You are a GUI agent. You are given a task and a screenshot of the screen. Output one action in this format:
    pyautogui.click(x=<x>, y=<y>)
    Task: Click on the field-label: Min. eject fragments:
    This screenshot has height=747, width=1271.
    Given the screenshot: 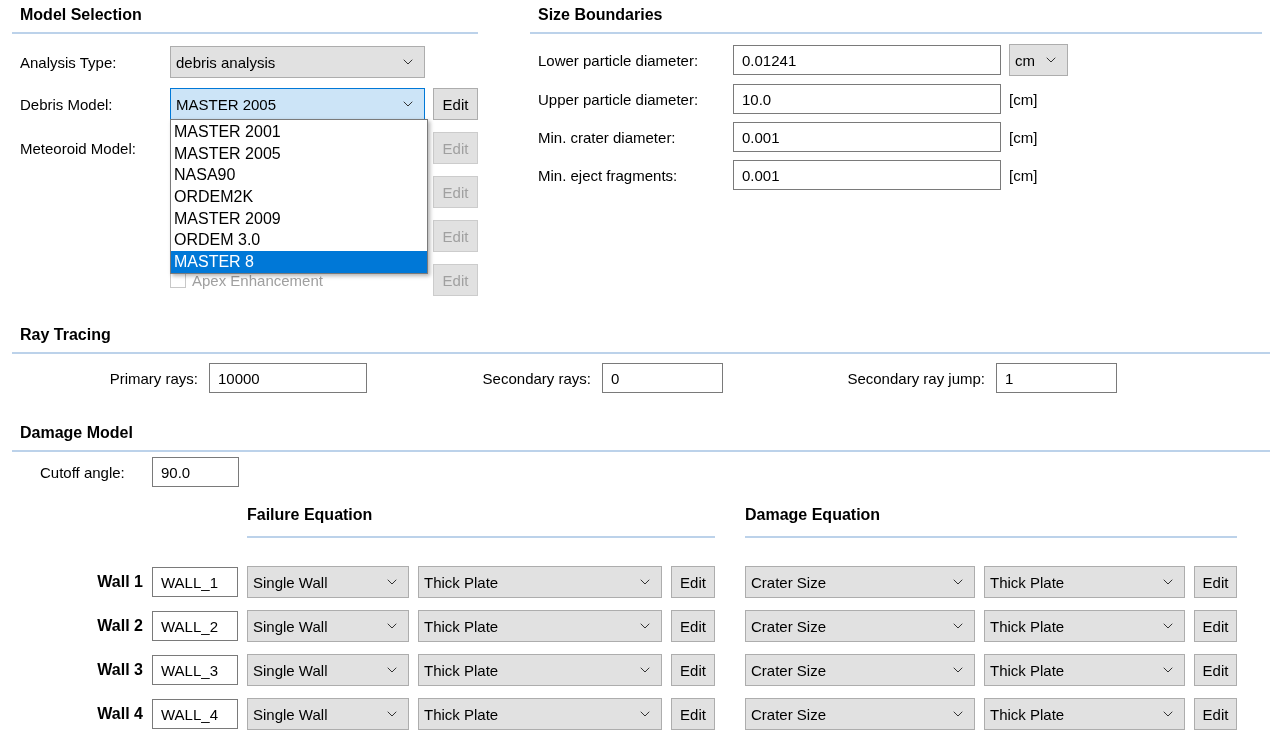 What is the action you would take?
    pyautogui.click(x=608, y=175)
    